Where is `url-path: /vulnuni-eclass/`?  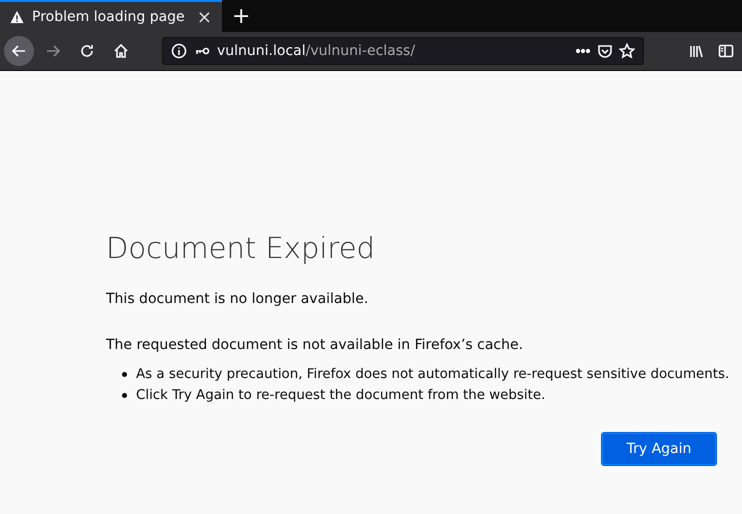
url-path: /vulnuni-eclass/ is located at coordinates (361, 51).